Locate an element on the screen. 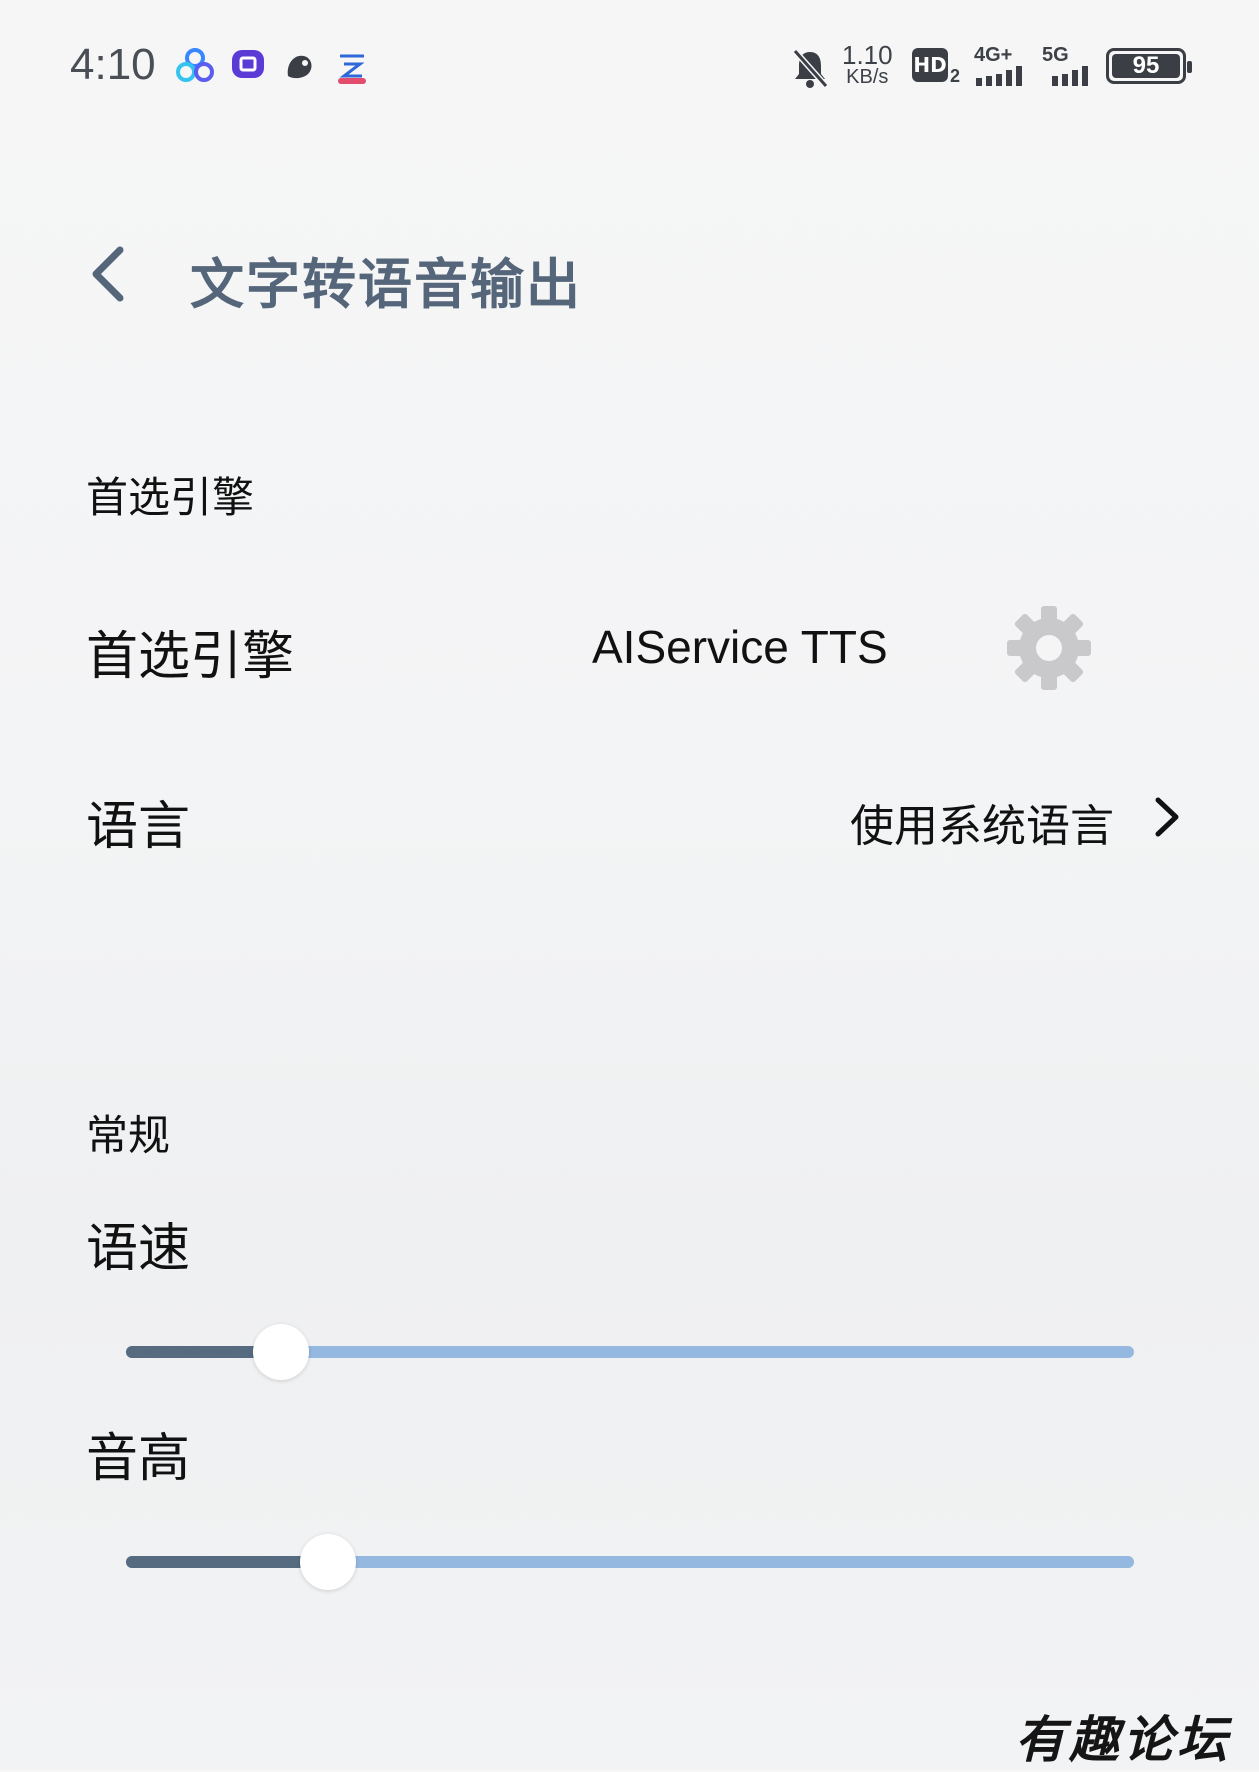 The width and height of the screenshot is (1259, 1772). cloud-ai-icon is located at coordinates (352, 69).